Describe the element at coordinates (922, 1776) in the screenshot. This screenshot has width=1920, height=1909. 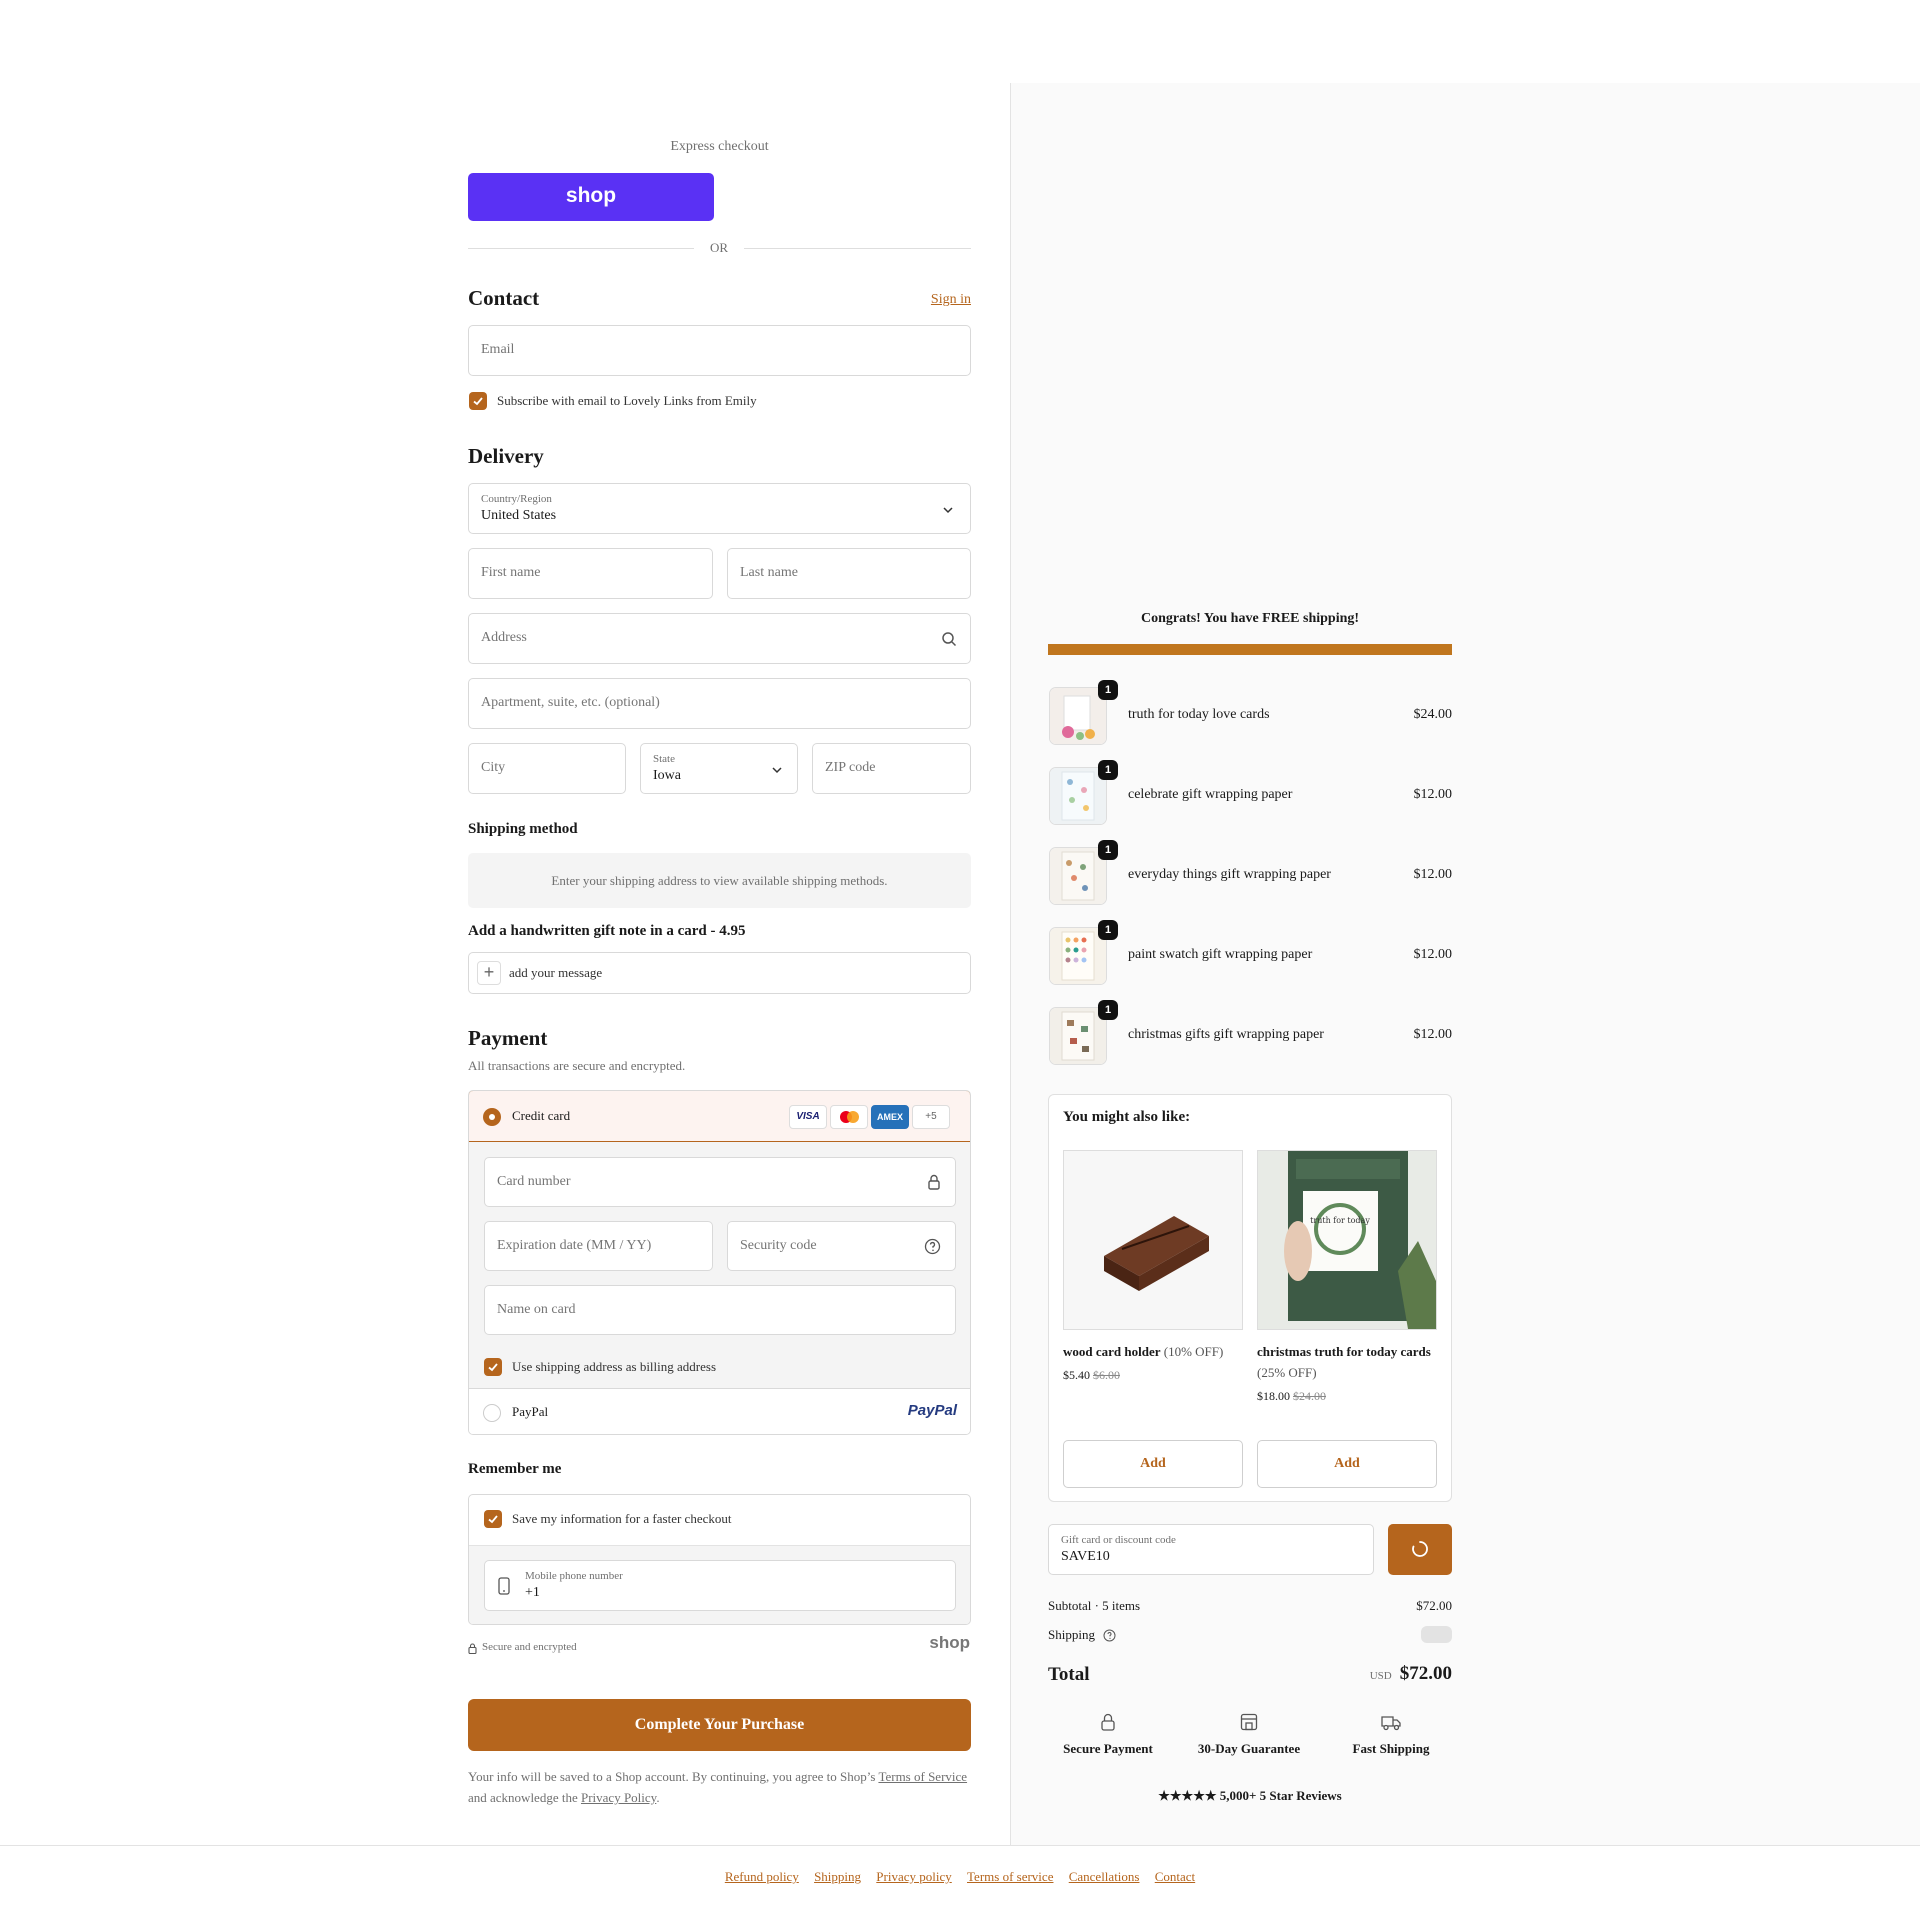
I see `terms-of-service-link: Terms of Service` at that location.